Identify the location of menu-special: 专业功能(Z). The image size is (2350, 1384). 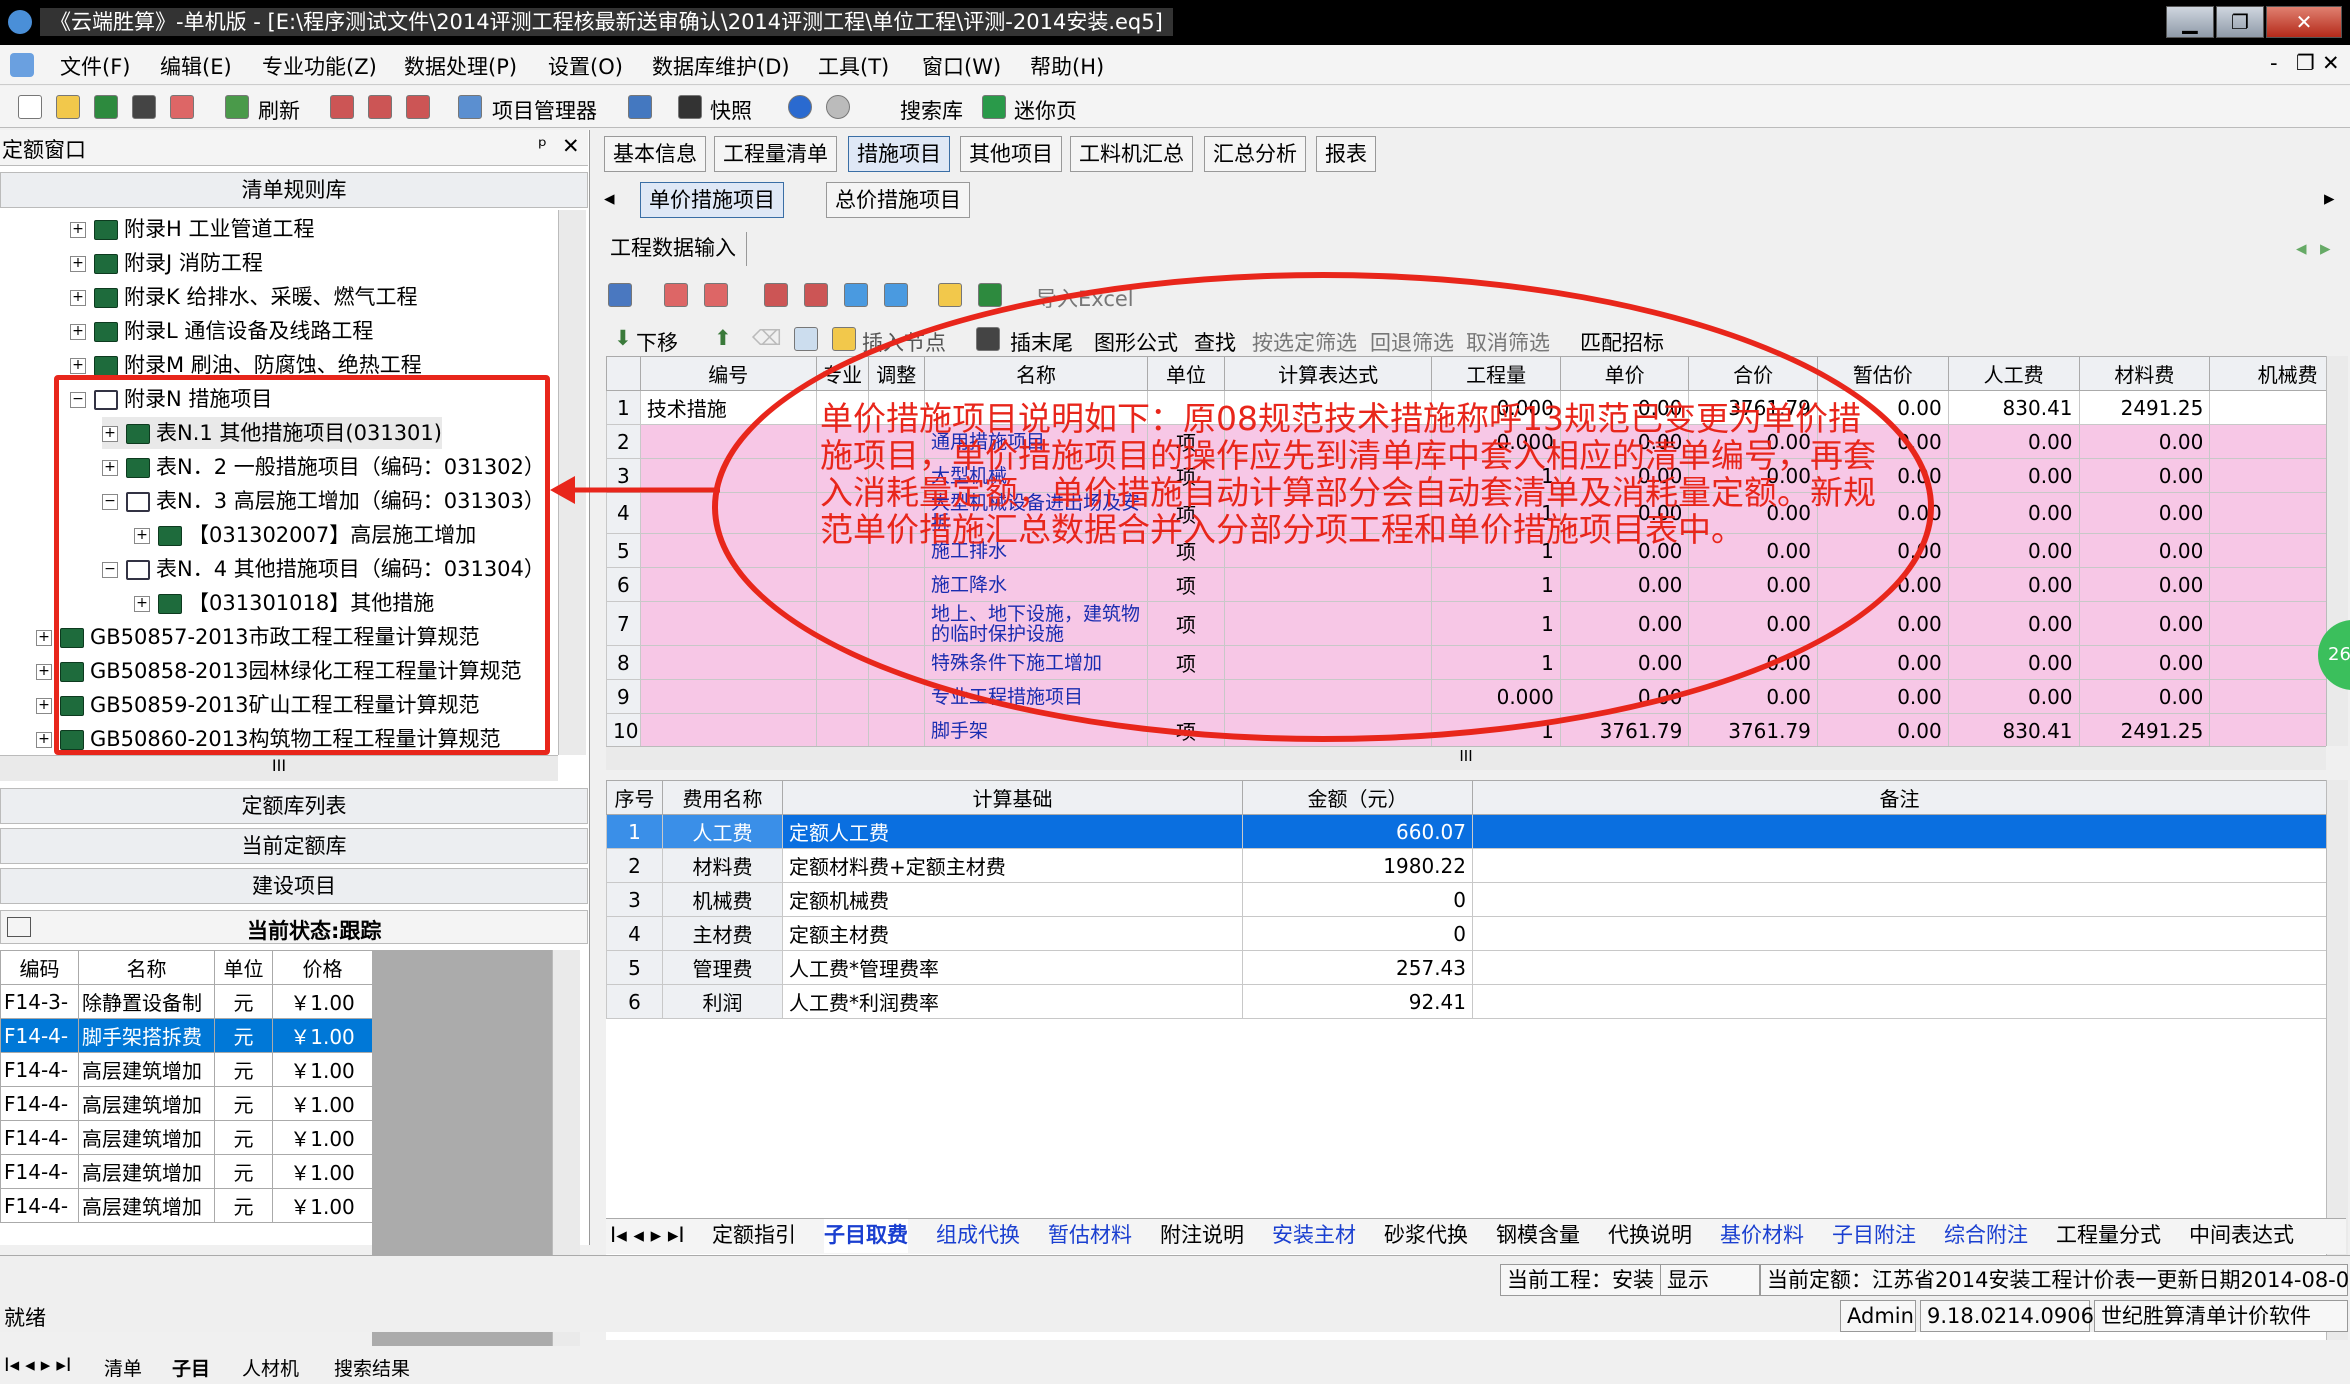
(319, 66).